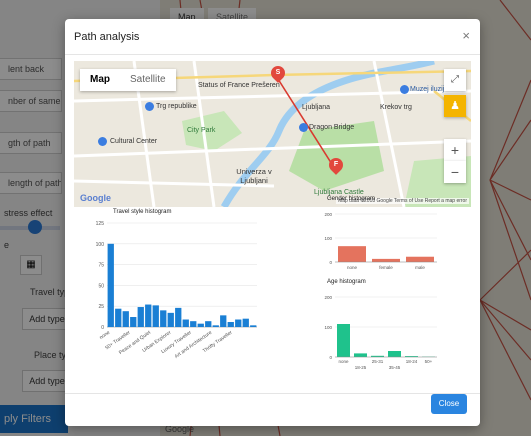 Image resolution: width=531 pixels, height=436 pixels. I want to click on map-label: Dragon Bridge, so click(332, 127).